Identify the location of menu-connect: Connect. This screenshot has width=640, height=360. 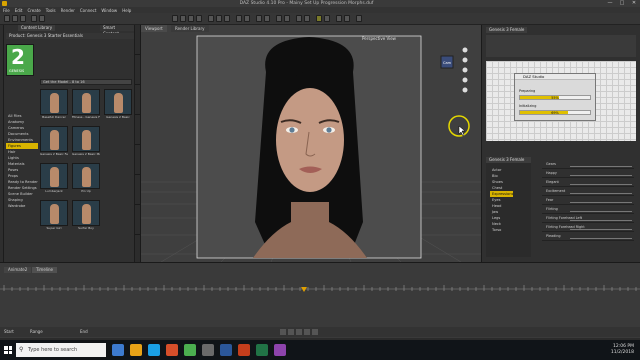
(88, 10).